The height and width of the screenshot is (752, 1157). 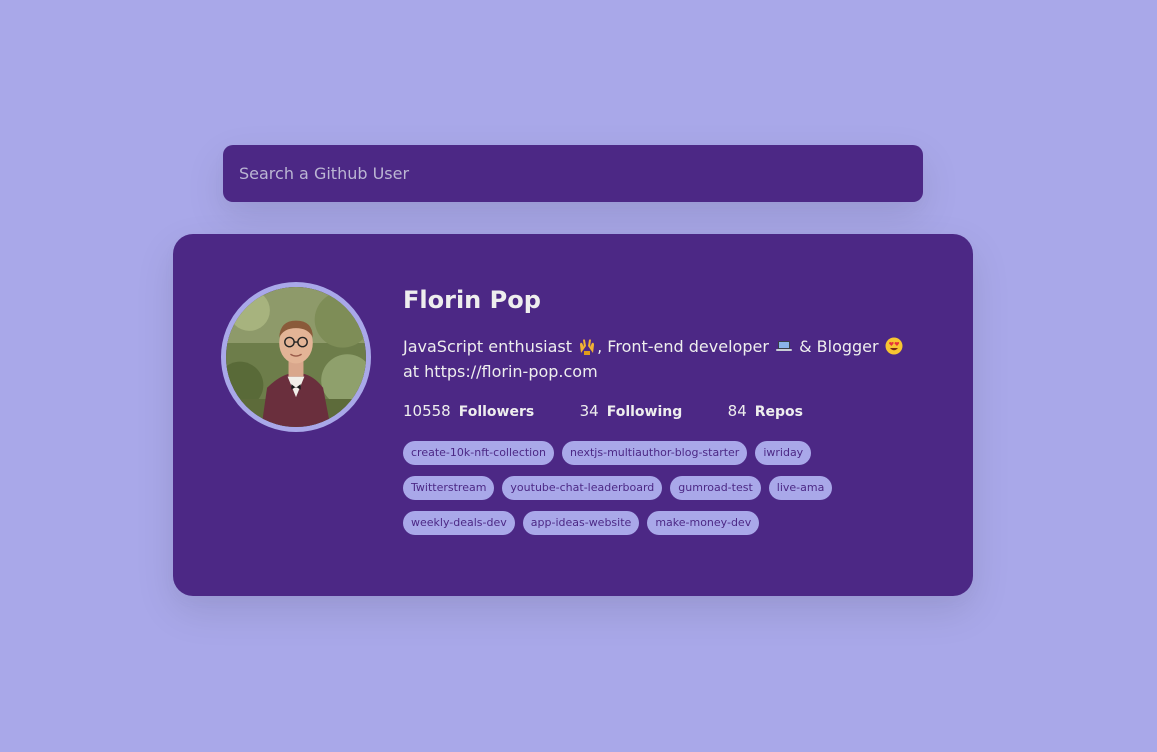 What do you see at coordinates (683, 346) in the screenshot?
I see `bio-text-2: , Front-end developer` at bounding box center [683, 346].